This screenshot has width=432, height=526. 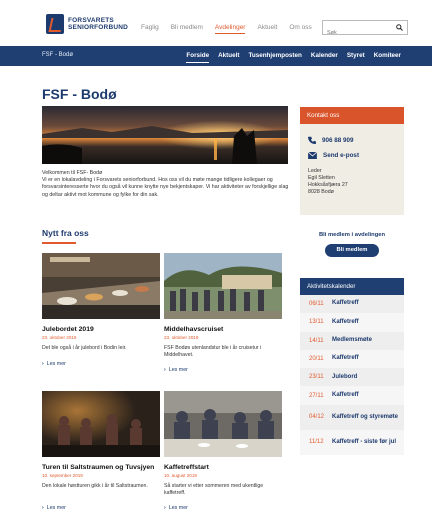 I want to click on calendar-event: 23/11 Julebord, so click(x=352, y=377).